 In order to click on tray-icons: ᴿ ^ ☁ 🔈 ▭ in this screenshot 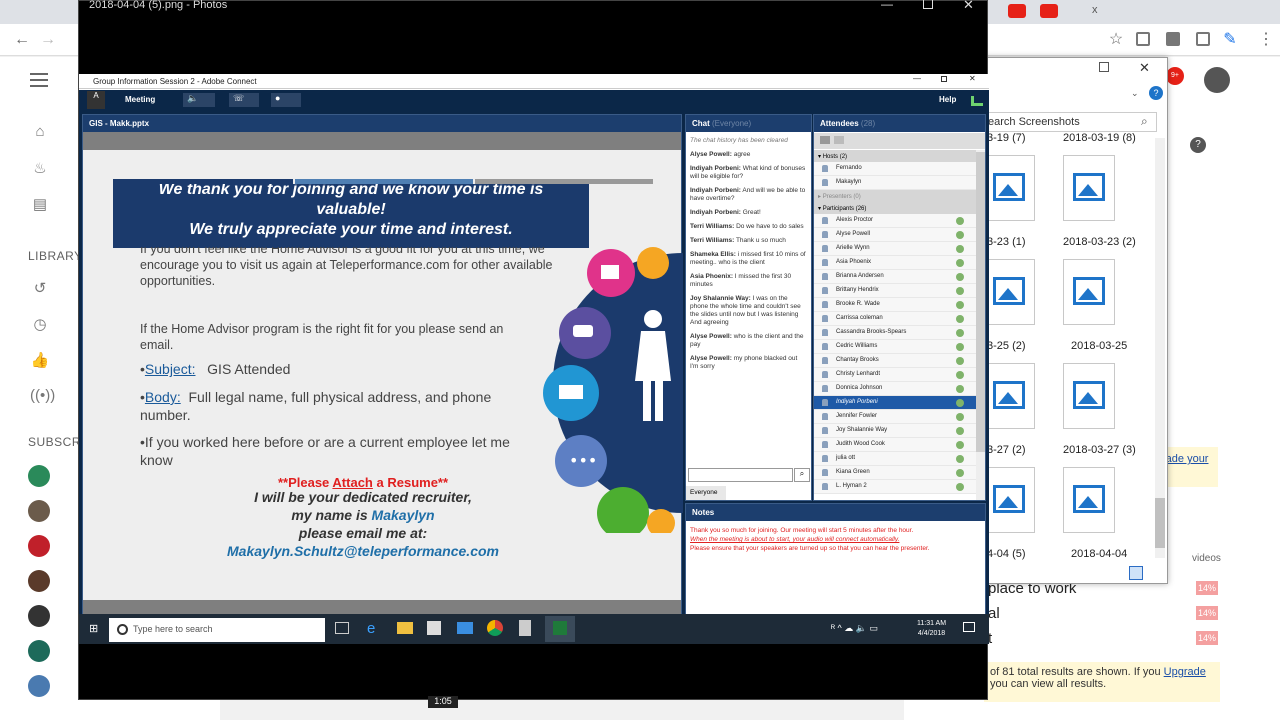, I will do `click(854, 628)`.